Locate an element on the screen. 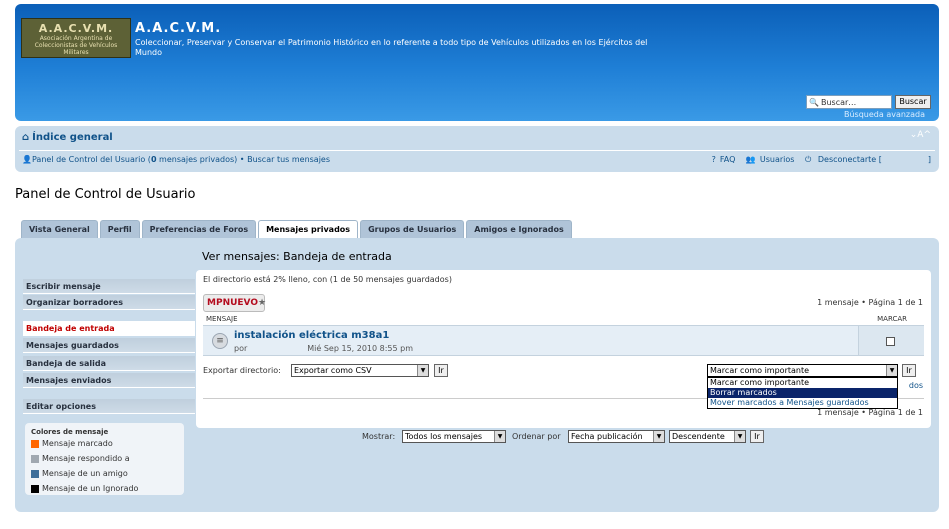 This screenshot has width=949, height=529. sidebar-item-outbox: Bandeja de salida is located at coordinates (109, 363).